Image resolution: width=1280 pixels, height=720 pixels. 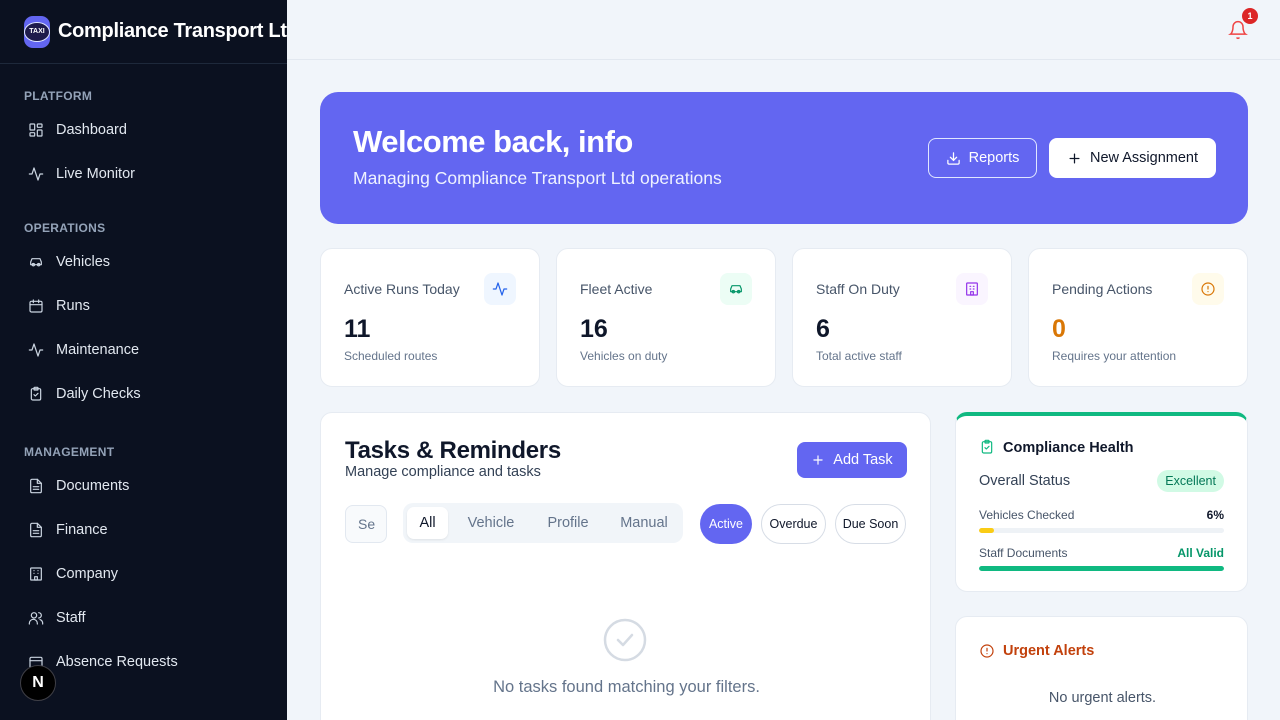 I want to click on stat-label: Staff On Duty, so click(x=858, y=289).